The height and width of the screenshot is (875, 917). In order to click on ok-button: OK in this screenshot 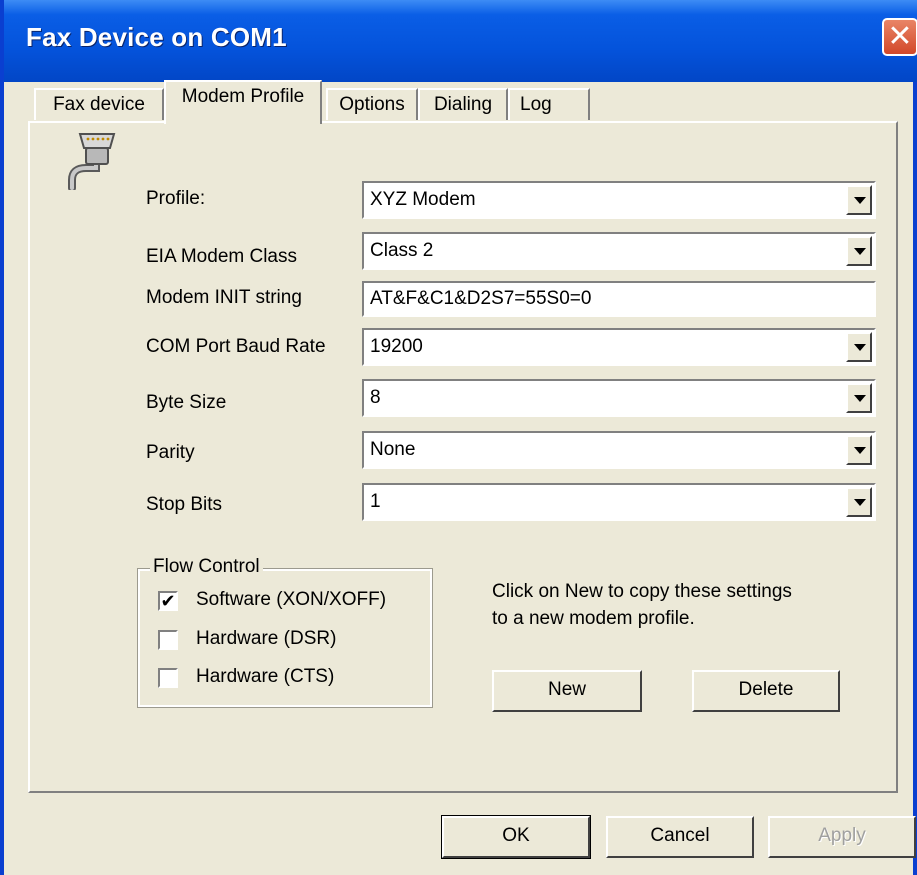, I will do `click(516, 837)`.